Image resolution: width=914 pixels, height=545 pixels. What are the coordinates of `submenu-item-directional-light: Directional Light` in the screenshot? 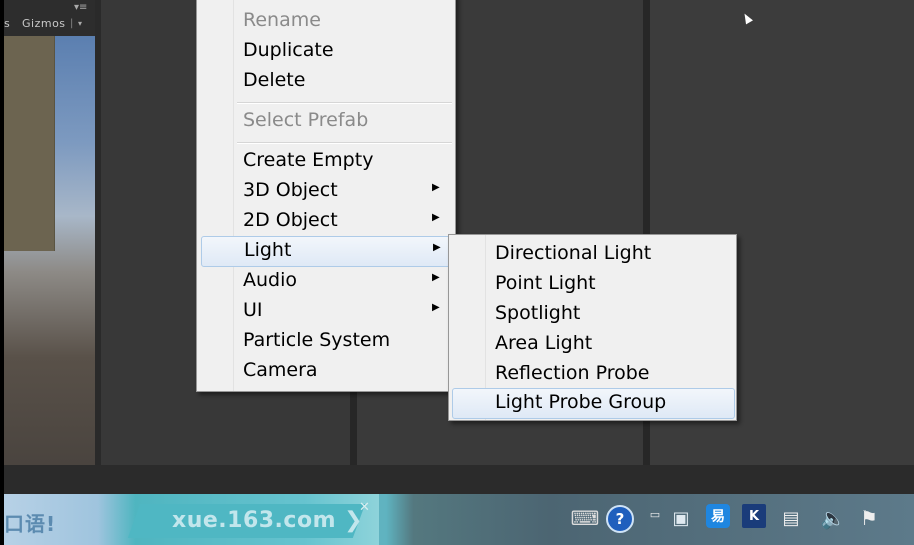 It's located at (592, 253).